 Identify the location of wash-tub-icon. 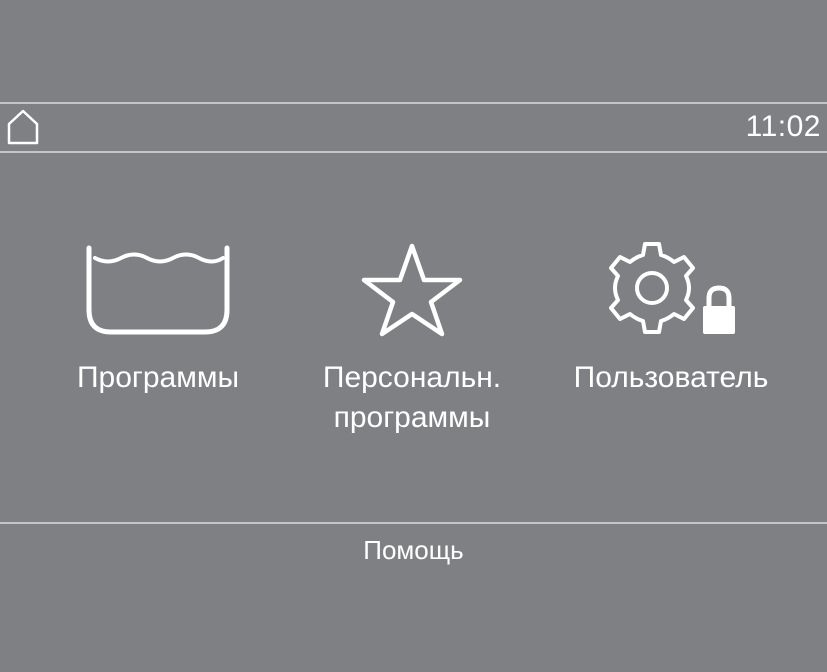
(158, 290).